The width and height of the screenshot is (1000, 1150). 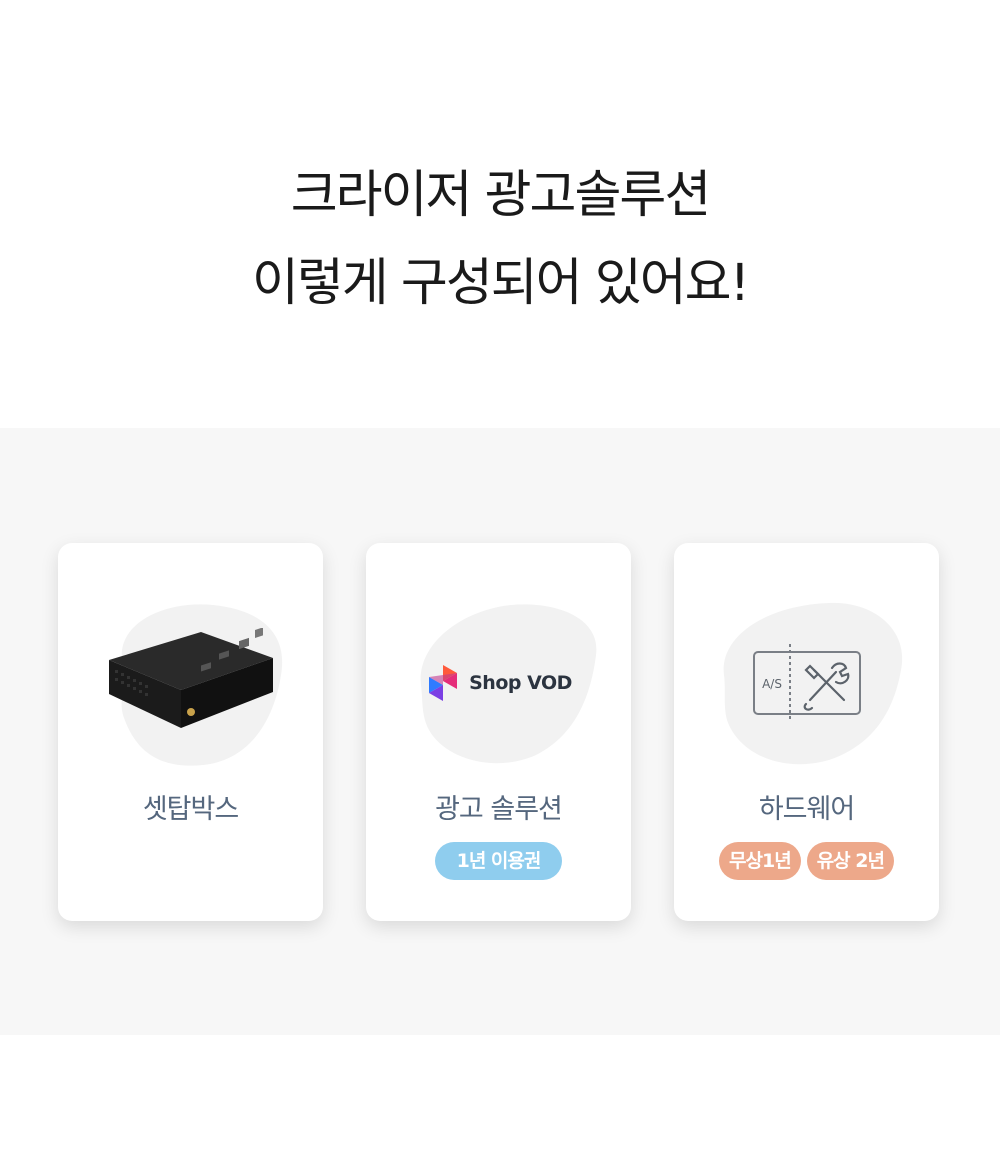 I want to click on title-line-1: 크라이저 광고솔루션, so click(x=501, y=195).